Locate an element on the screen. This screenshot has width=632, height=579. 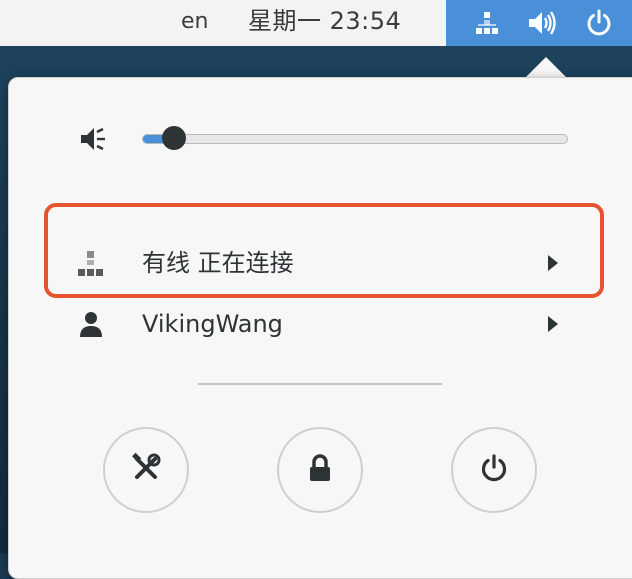
settings-tools-icon is located at coordinates (146, 470).